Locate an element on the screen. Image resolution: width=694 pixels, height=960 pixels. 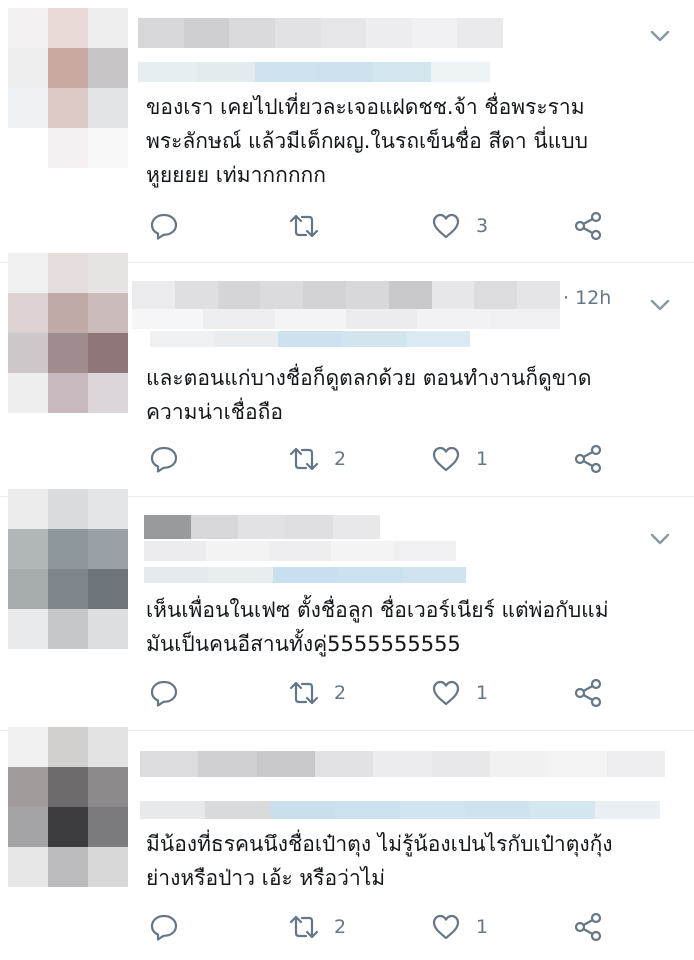
retweet-button is located at coordinates (311, 226).